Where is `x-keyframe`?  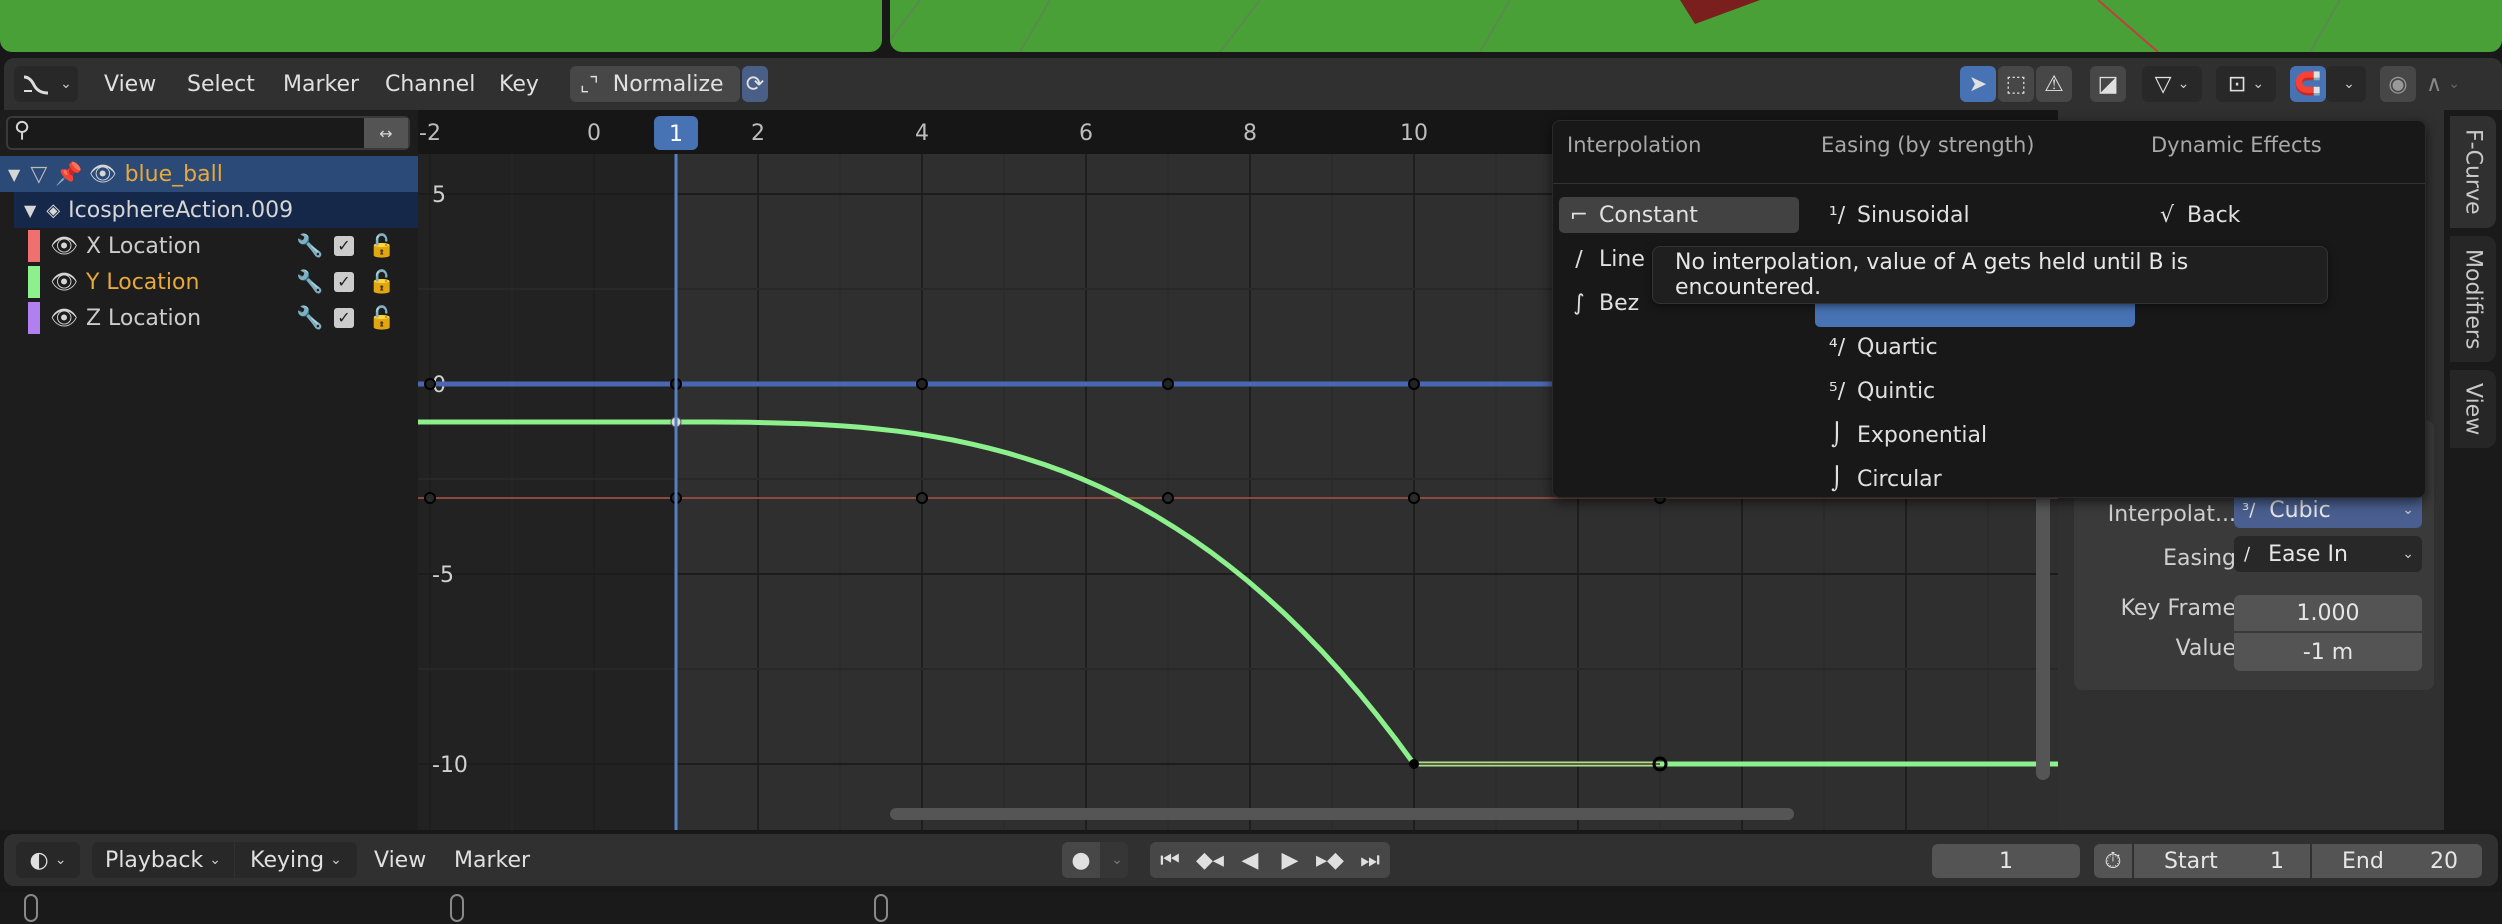
x-keyframe is located at coordinates (430, 498).